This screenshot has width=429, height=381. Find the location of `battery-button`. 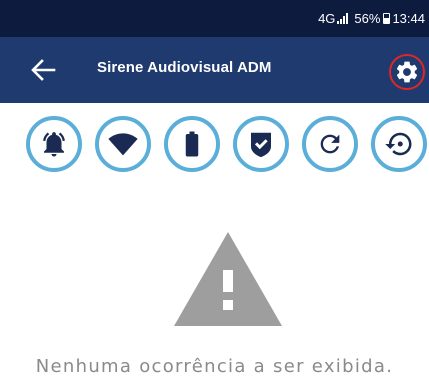

battery-button is located at coordinates (192, 144).